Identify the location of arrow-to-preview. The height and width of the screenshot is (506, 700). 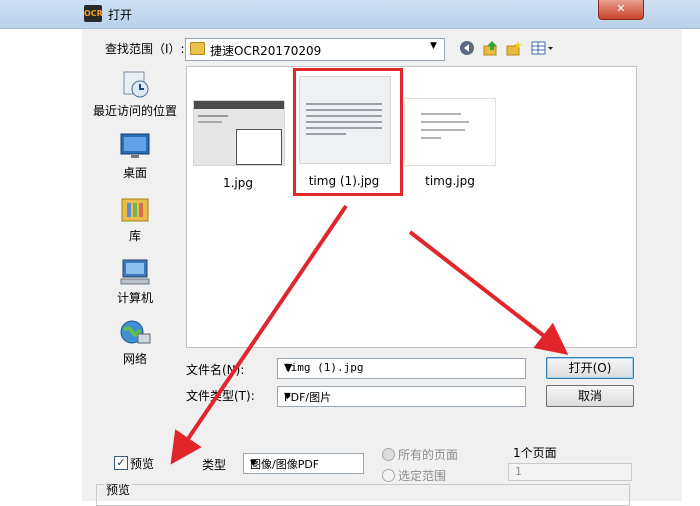
(259, 334).